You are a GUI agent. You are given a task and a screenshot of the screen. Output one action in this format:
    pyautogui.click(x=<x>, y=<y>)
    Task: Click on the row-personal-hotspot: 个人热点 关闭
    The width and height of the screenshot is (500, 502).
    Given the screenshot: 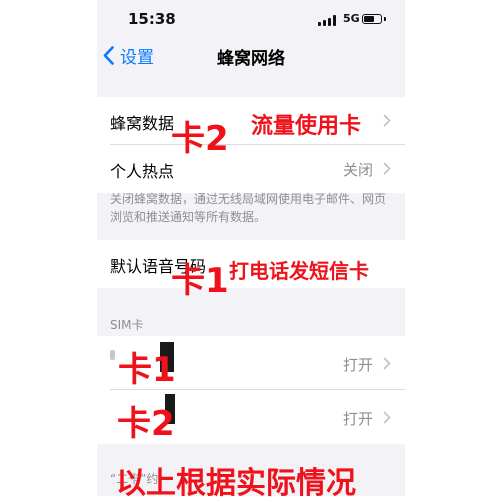 What is the action you would take?
    pyautogui.click(x=251, y=169)
    